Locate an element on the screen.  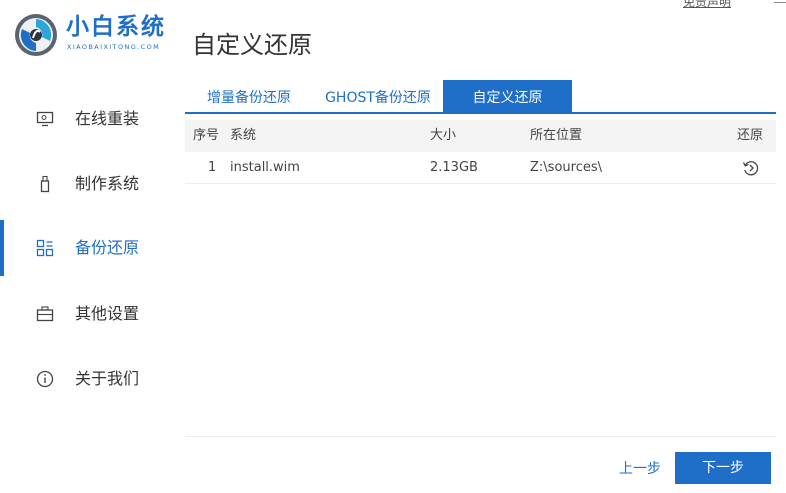
briefcase-icon is located at coordinates (45, 314).